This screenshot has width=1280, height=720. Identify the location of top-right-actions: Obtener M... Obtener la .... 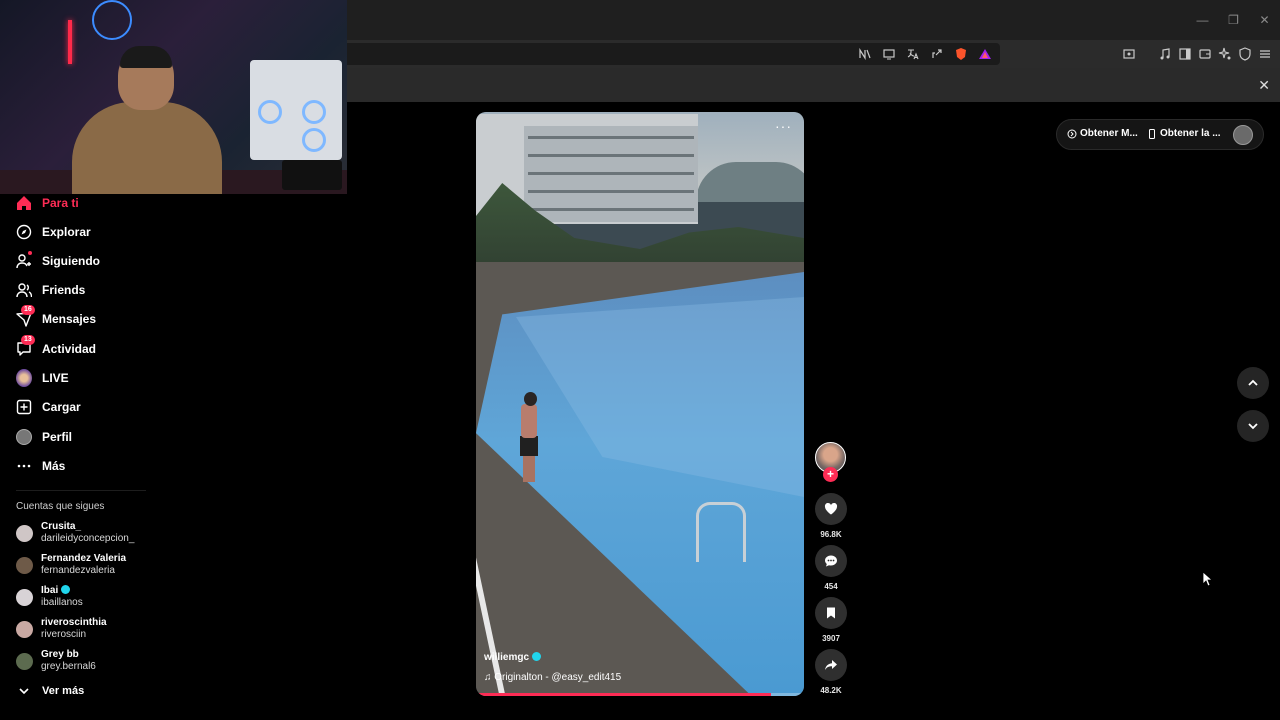
(1160, 134).